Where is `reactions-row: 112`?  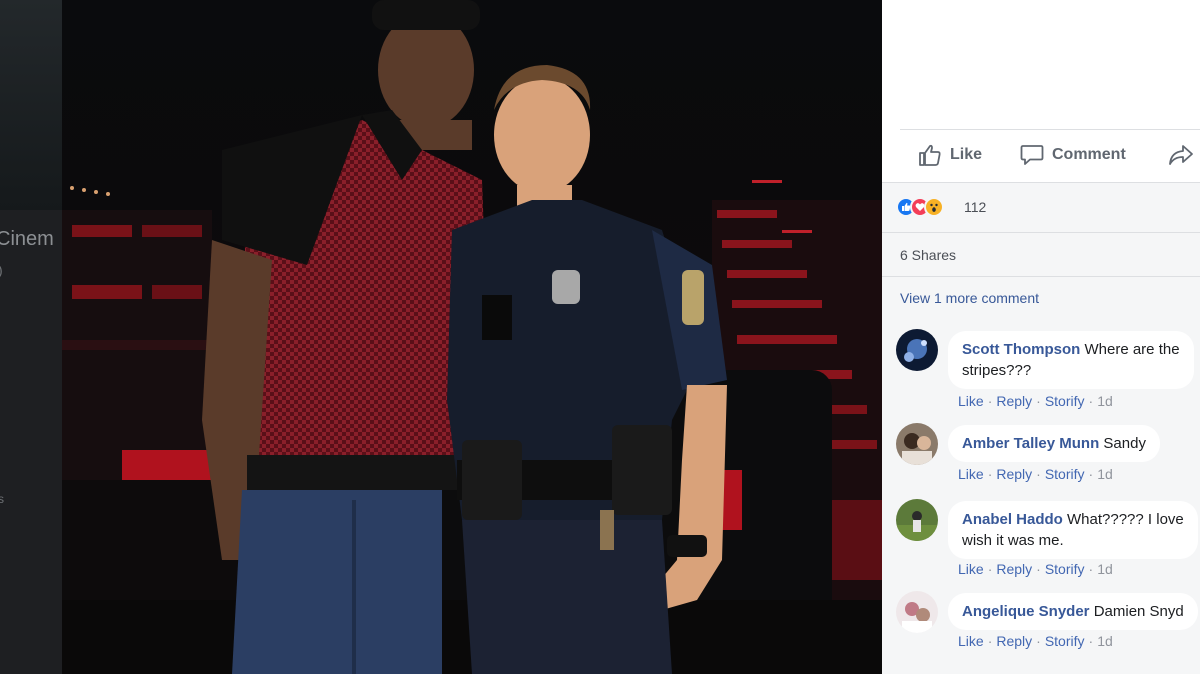 reactions-row: 112 is located at coordinates (1041, 207).